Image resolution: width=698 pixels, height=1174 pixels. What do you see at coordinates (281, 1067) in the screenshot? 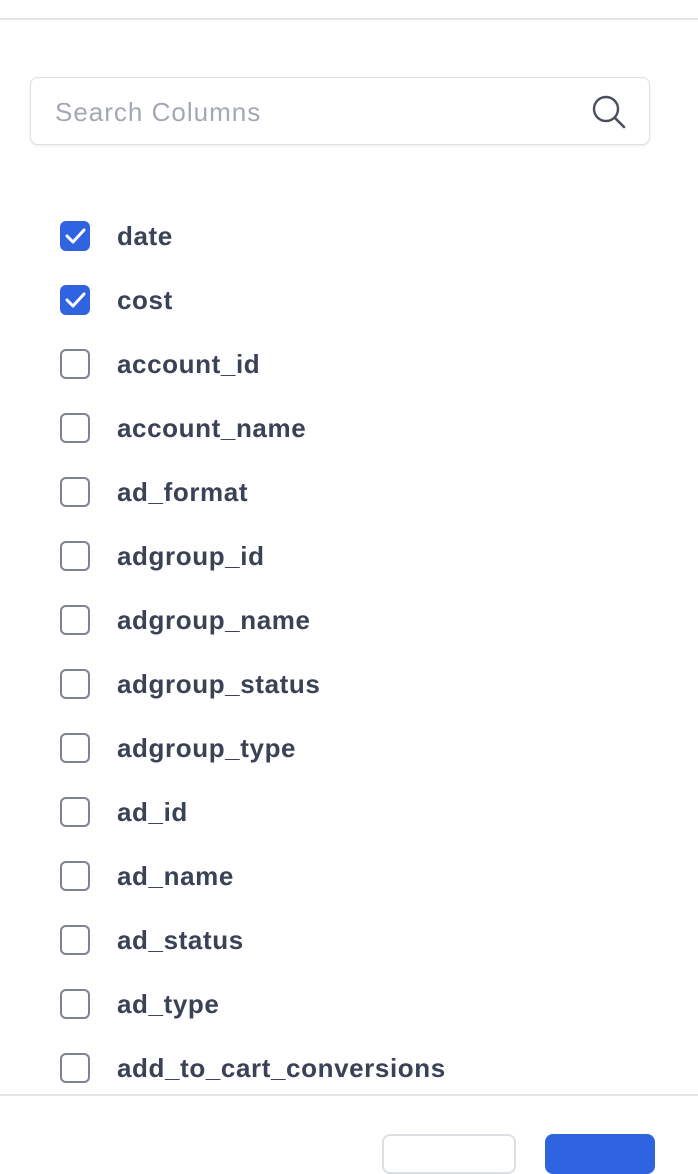
I see `column-label: add_to_cart_conversions` at bounding box center [281, 1067].